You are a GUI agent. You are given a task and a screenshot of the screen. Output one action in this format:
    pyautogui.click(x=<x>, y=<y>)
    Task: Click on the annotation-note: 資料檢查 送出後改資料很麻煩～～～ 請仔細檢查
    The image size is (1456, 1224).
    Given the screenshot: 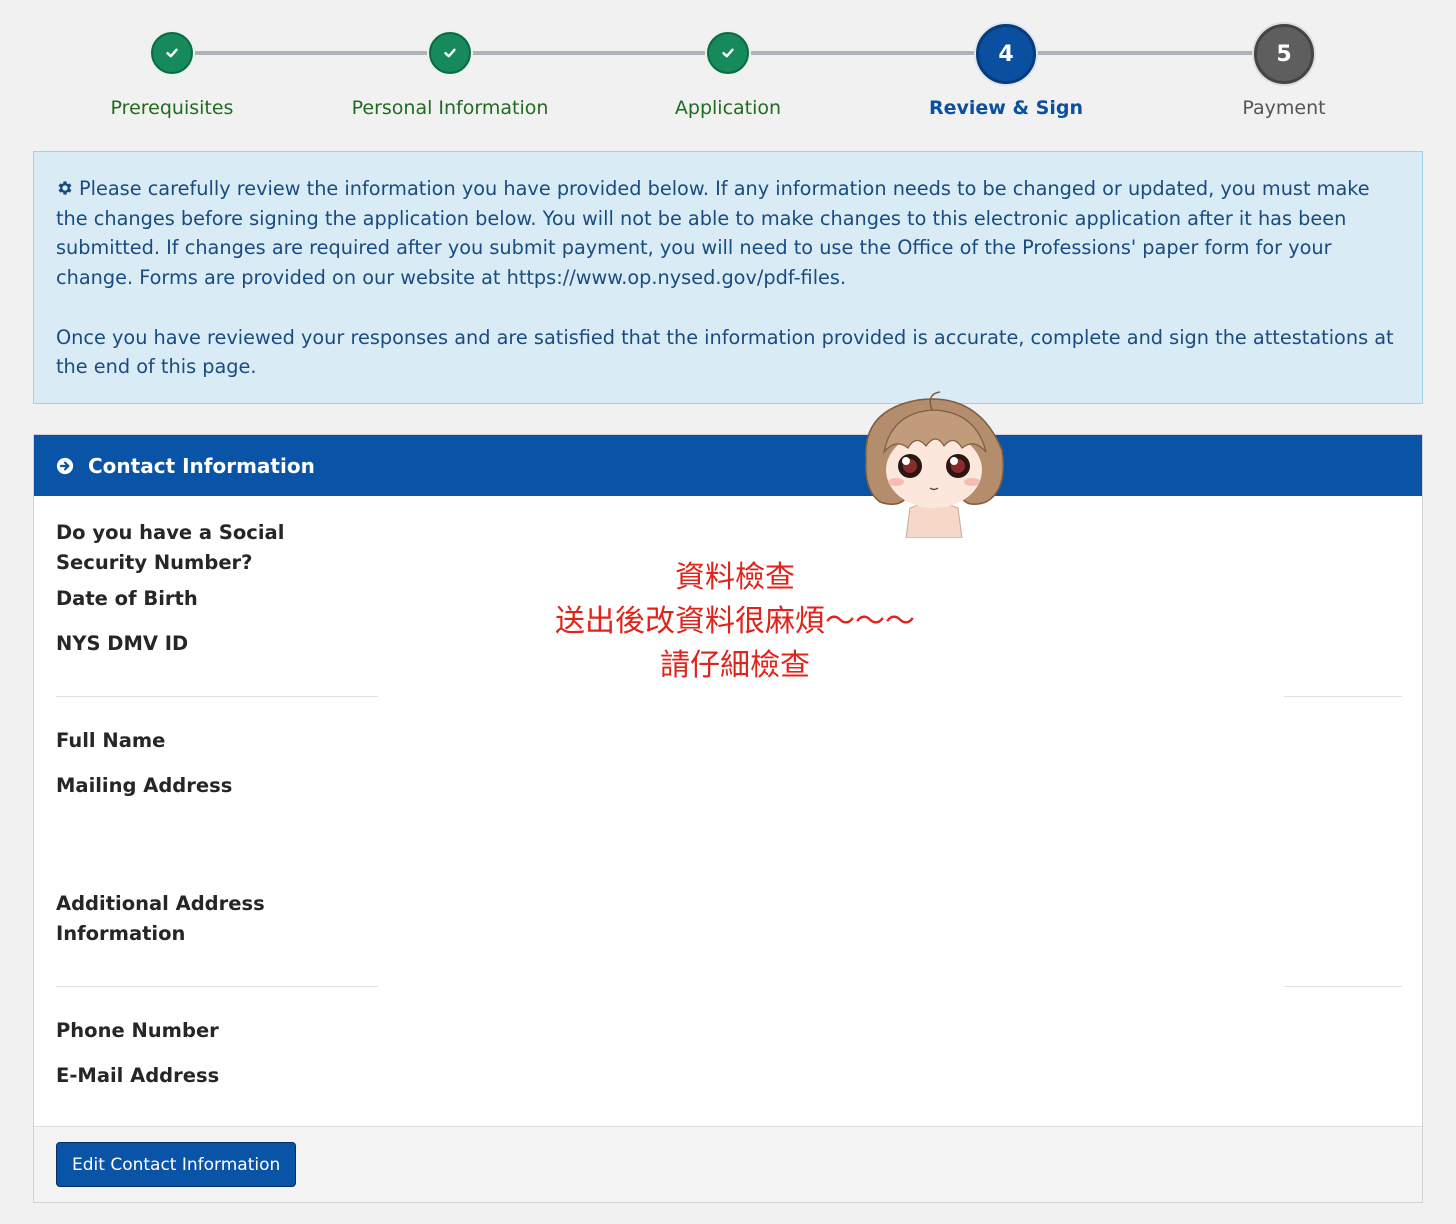 What is the action you would take?
    pyautogui.click(x=735, y=622)
    